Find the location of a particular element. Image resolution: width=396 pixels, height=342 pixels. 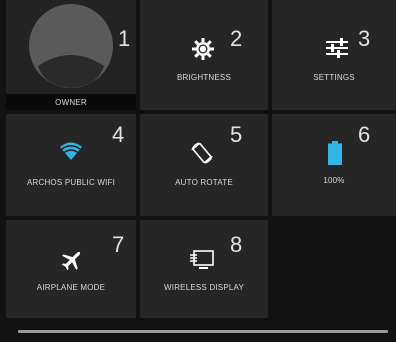

tile-brightness: 2 BRIGHTNESS is located at coordinates (204, 55).